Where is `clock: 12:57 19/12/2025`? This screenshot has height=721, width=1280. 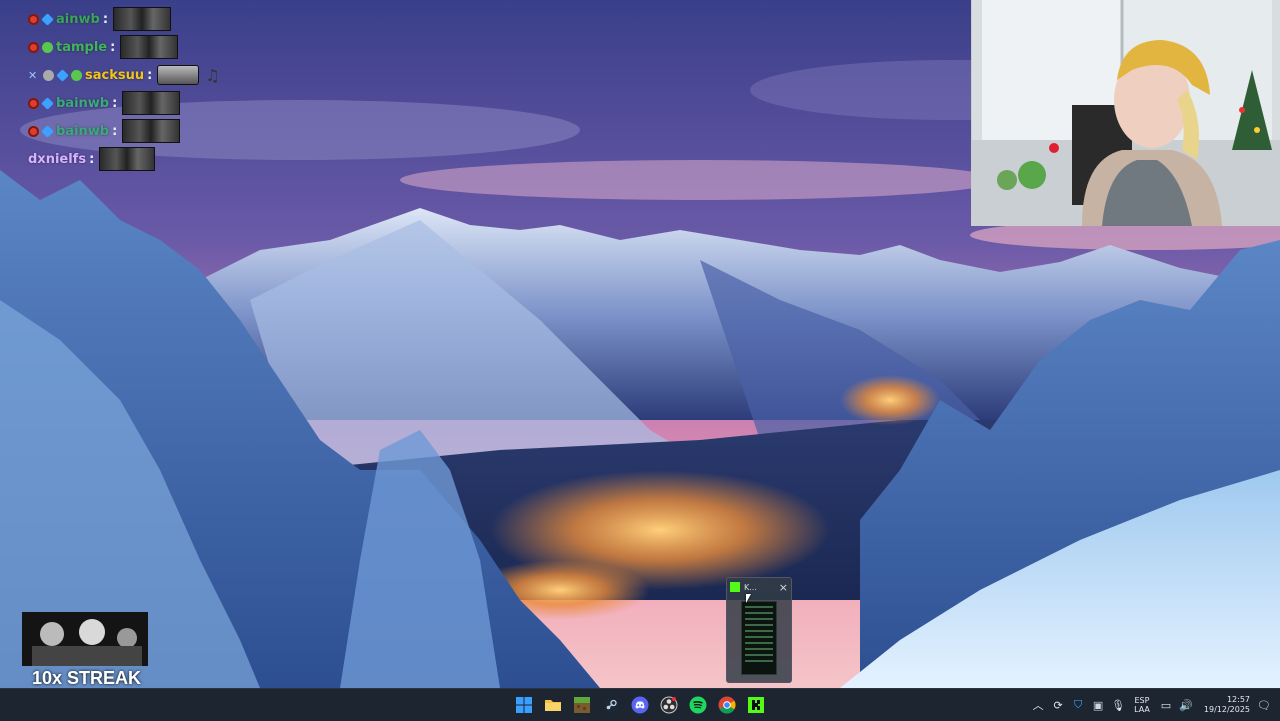 clock: 12:57 19/12/2025 is located at coordinates (1227, 705).